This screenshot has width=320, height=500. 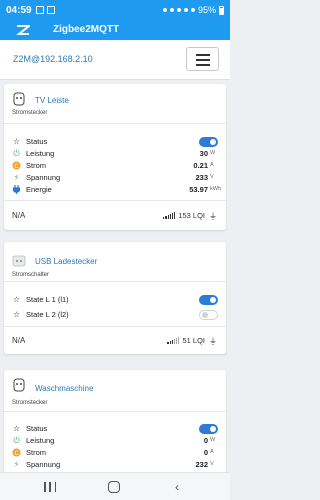 What do you see at coordinates (39, 10) in the screenshot?
I see `gallery-notification-icon` at bounding box center [39, 10].